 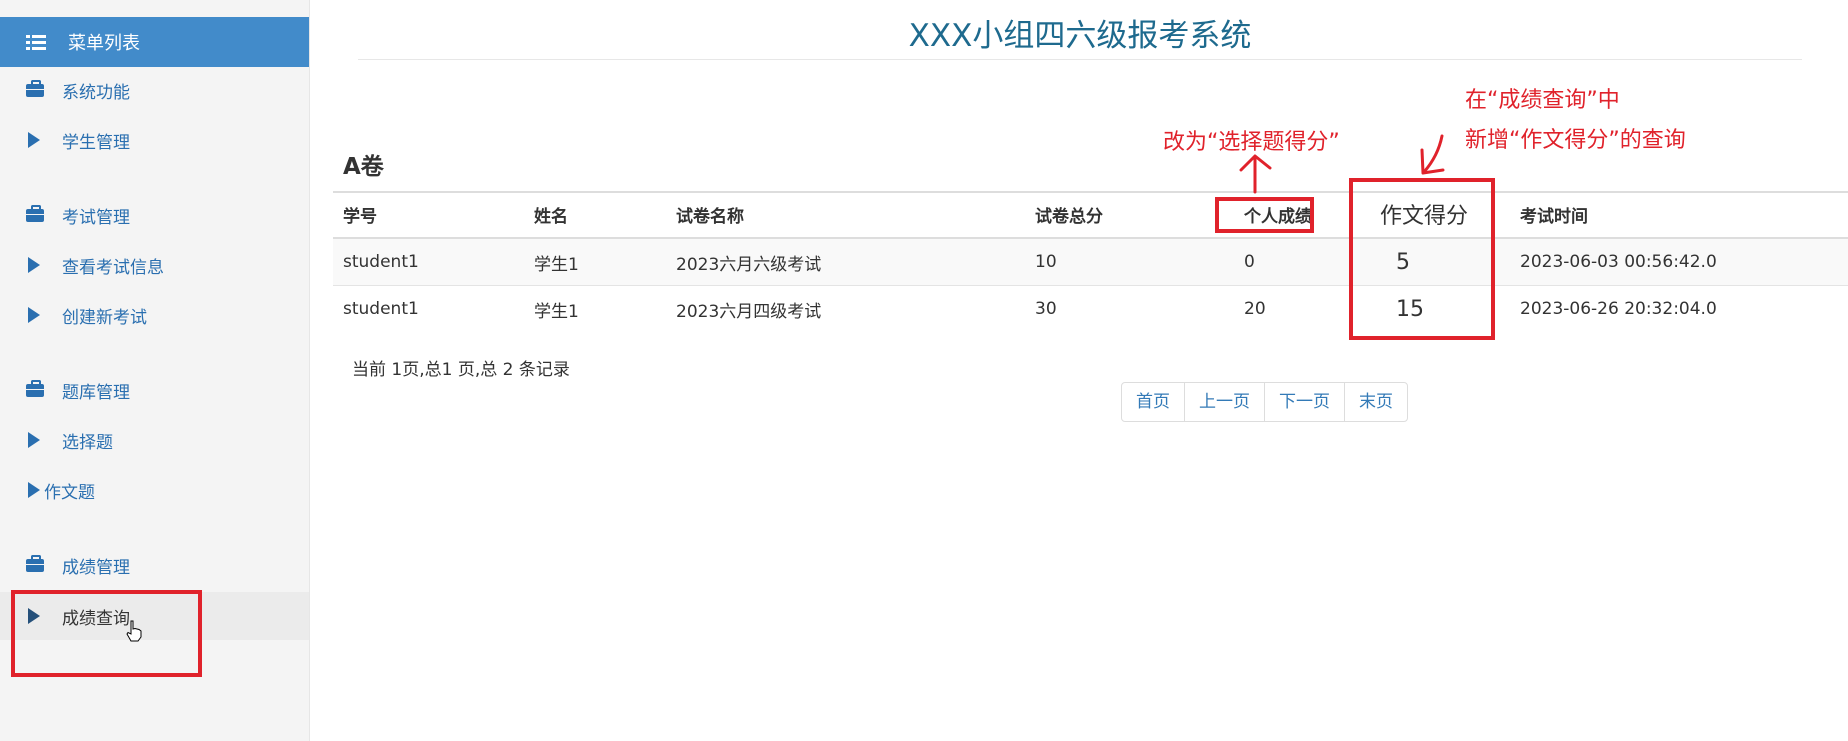 I want to click on down-left-arrow-icon, so click(x=1432, y=154).